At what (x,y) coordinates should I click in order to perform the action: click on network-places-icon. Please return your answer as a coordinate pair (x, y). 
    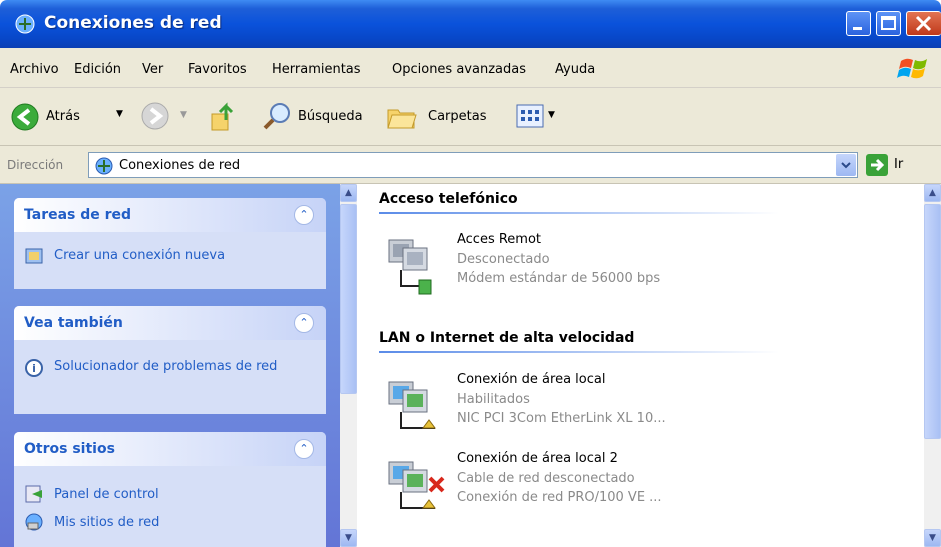
    Looking at the image, I should click on (34, 522).